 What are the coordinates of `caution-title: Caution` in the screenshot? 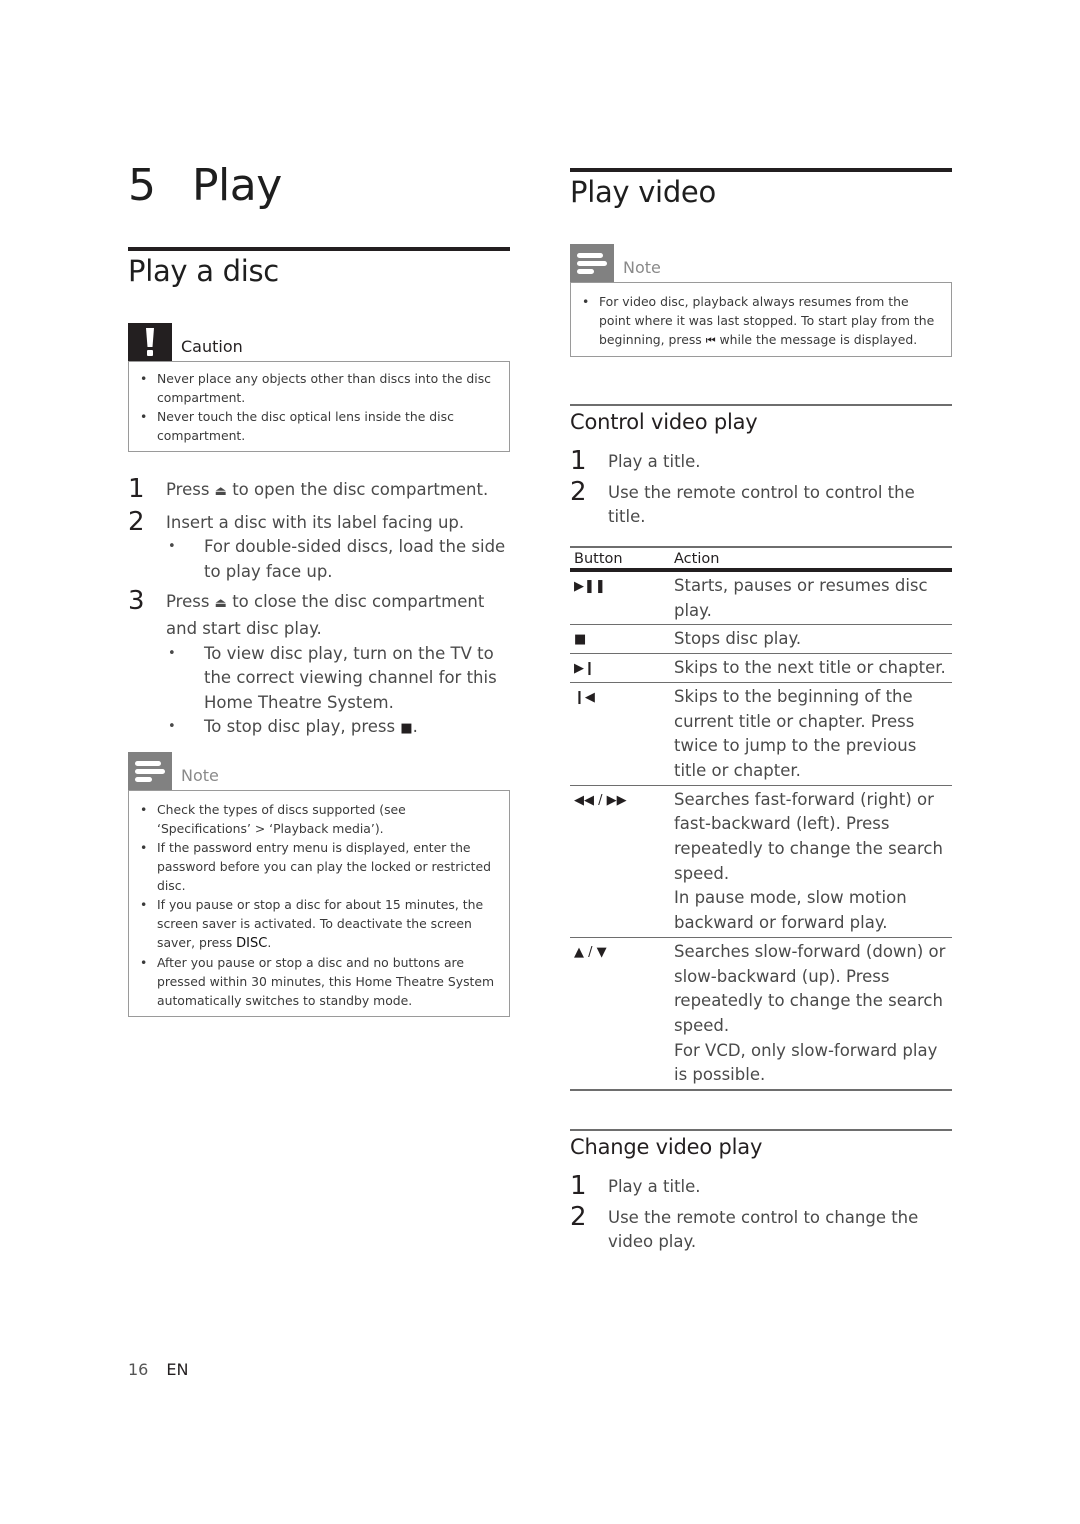 It's located at (212, 346).